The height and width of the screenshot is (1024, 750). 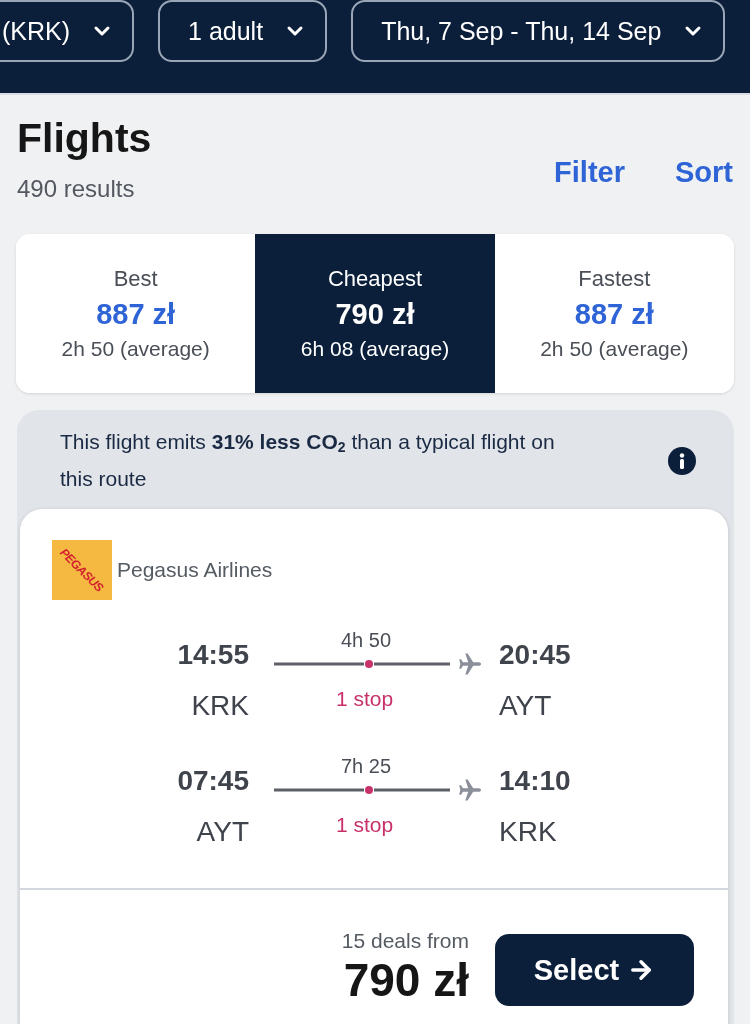 What do you see at coordinates (375, 278) in the screenshot?
I see `tab-label: Cheapest` at bounding box center [375, 278].